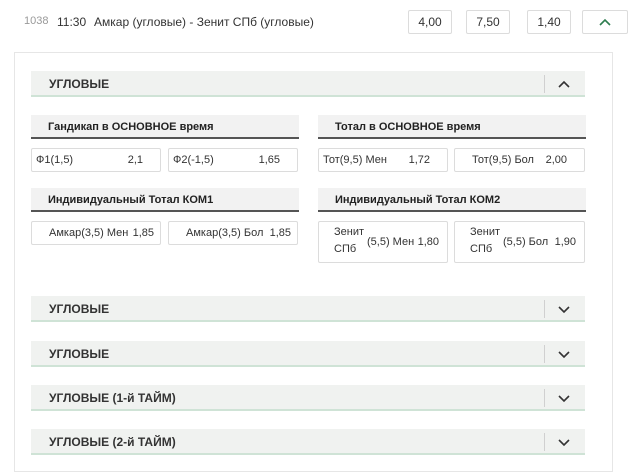 This screenshot has height=472, width=640. What do you see at coordinates (355, 160) in the screenshot?
I see `outcome-name: Тот(9,5) Мен` at bounding box center [355, 160].